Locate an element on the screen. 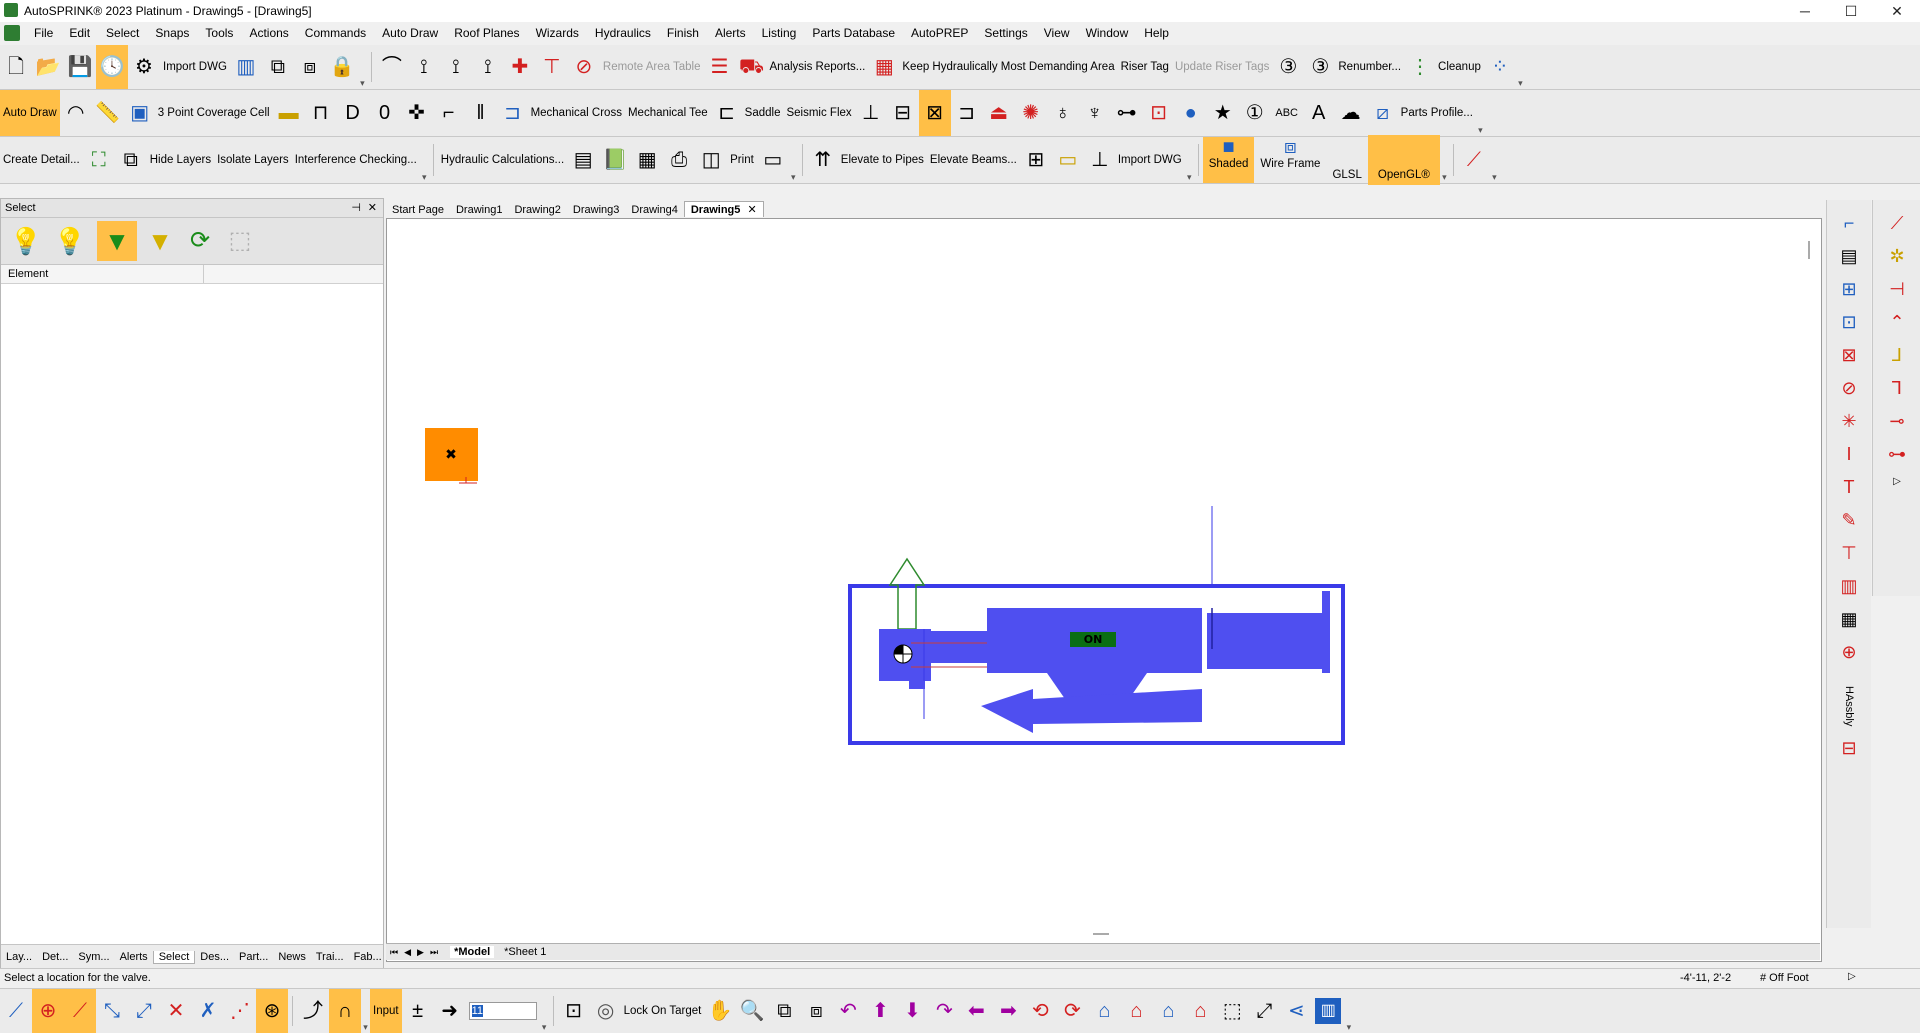 This screenshot has width=1920, height=1033. flange-button: ⊐ is located at coordinates (967, 113).